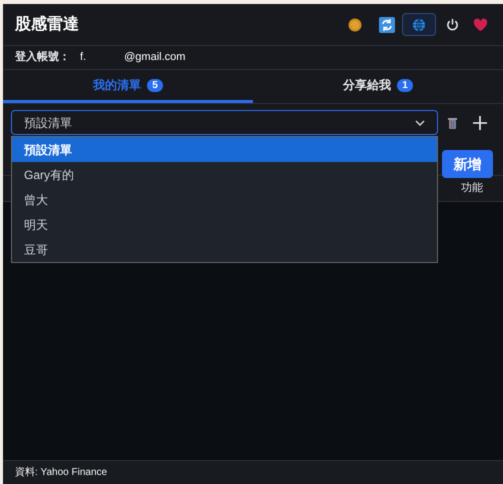 This screenshot has height=484, width=503. What do you see at coordinates (467, 164) in the screenshot?
I see `add-button: 新增` at bounding box center [467, 164].